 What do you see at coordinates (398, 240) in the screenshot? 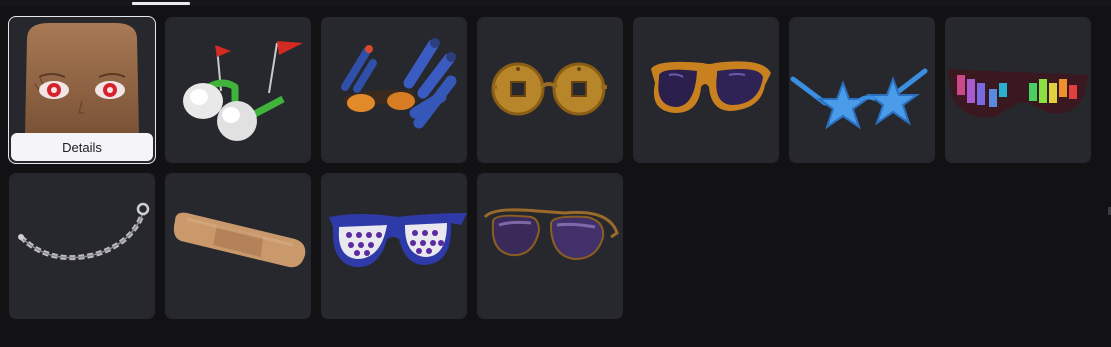
I see `studded-shutter-shades-icon` at bounding box center [398, 240].